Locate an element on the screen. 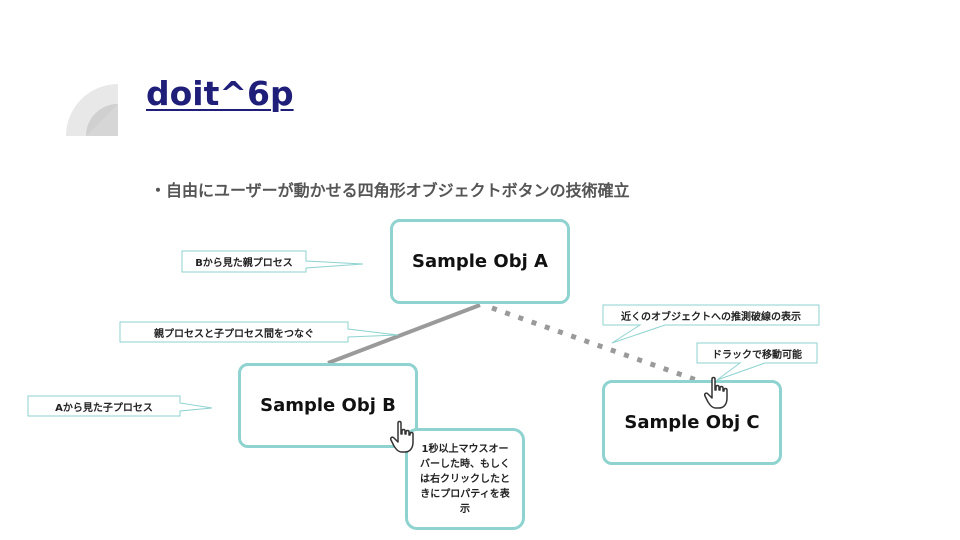 This screenshot has width=960, height=540. sample-obj-c-button: Sample Obj C is located at coordinates (692, 422).